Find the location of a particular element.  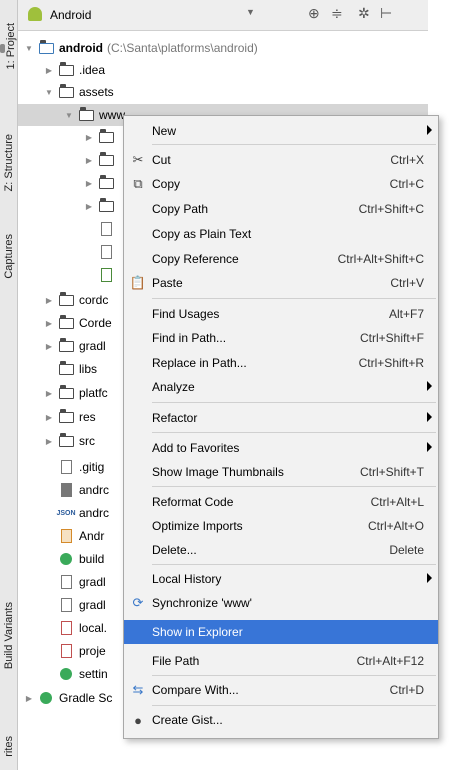

menu-item-synchronize: ⟳ Synchronize 'www' is located at coordinates (281, 603).